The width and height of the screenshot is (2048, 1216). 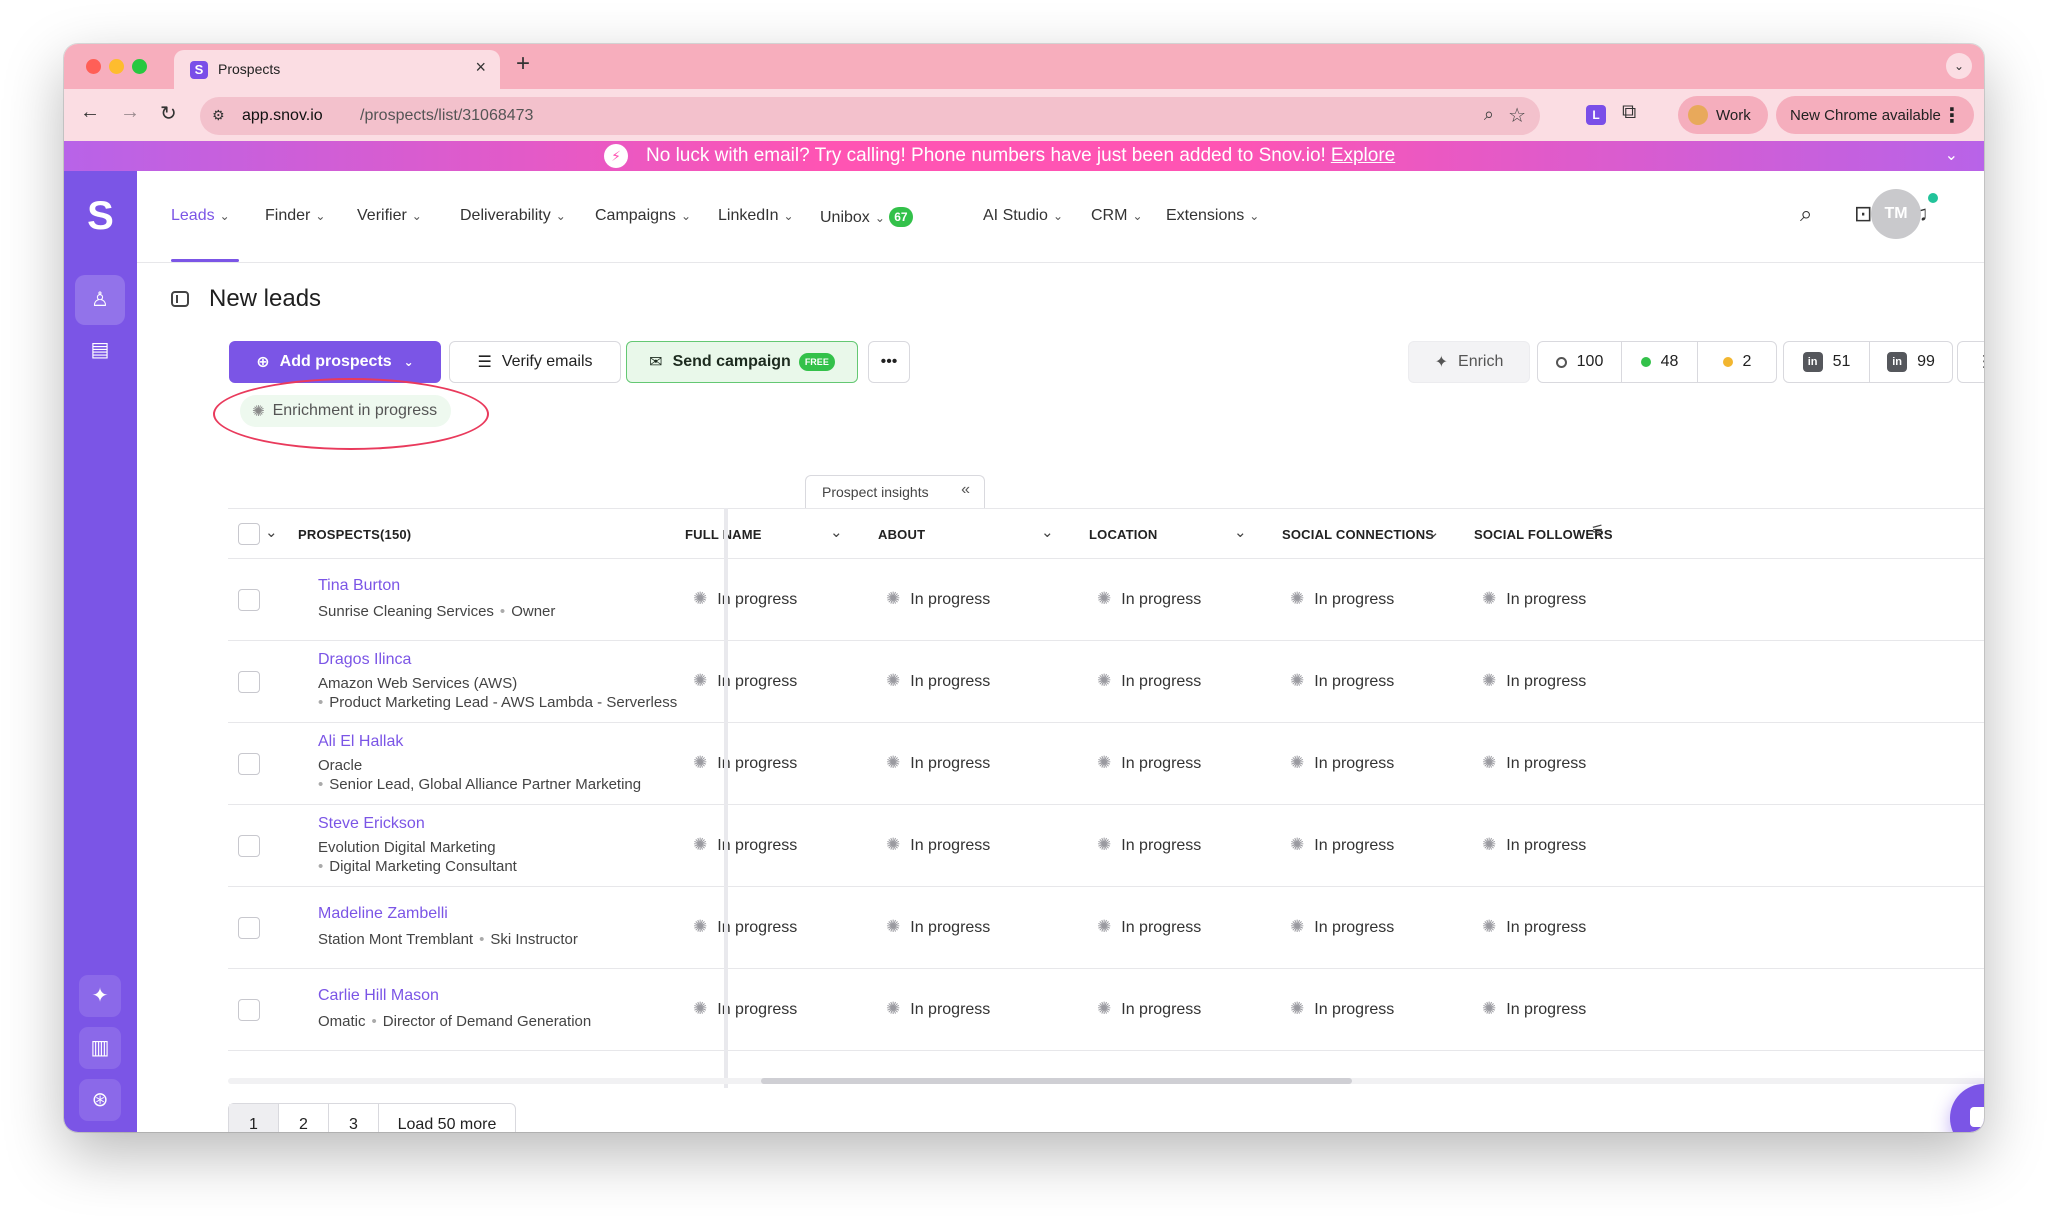 I want to click on load-more-button: Load 50 more, so click(x=447, y=1118).